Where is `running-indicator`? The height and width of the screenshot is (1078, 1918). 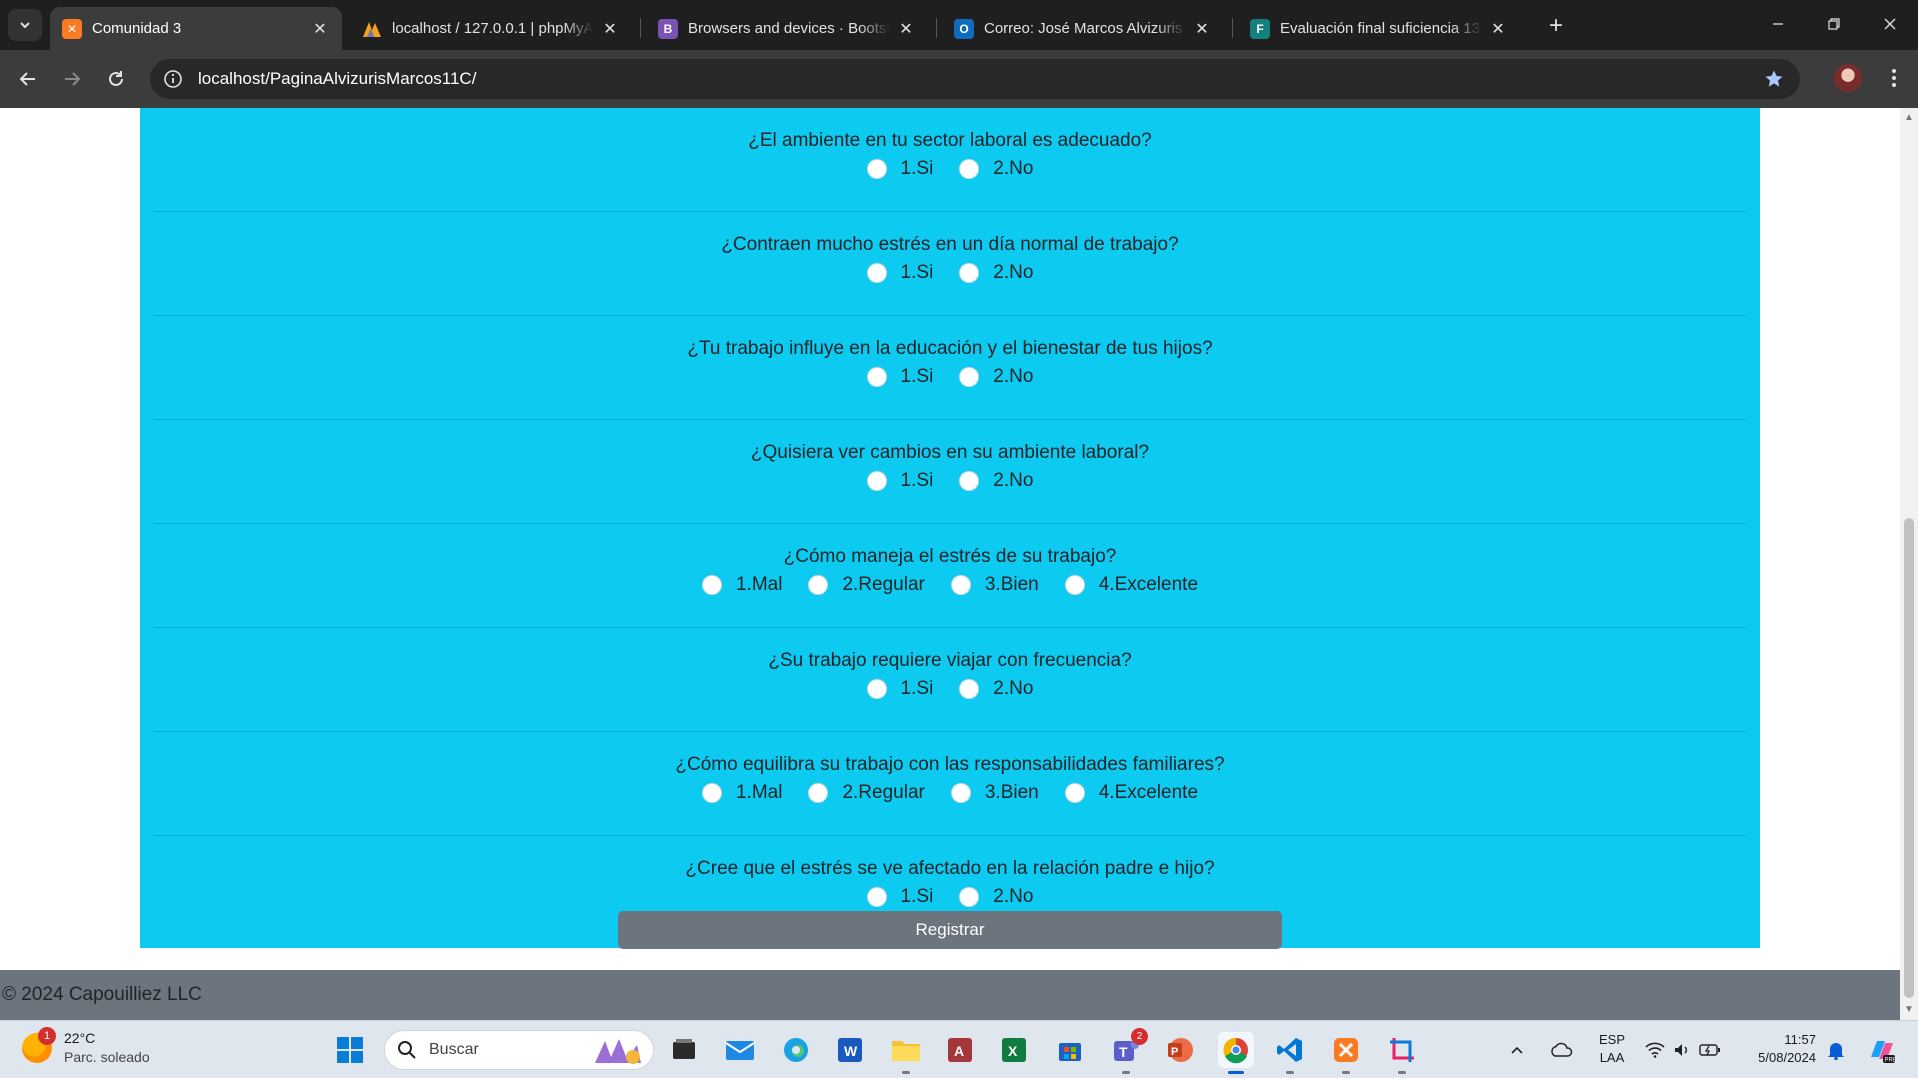 running-indicator is located at coordinates (906, 1072).